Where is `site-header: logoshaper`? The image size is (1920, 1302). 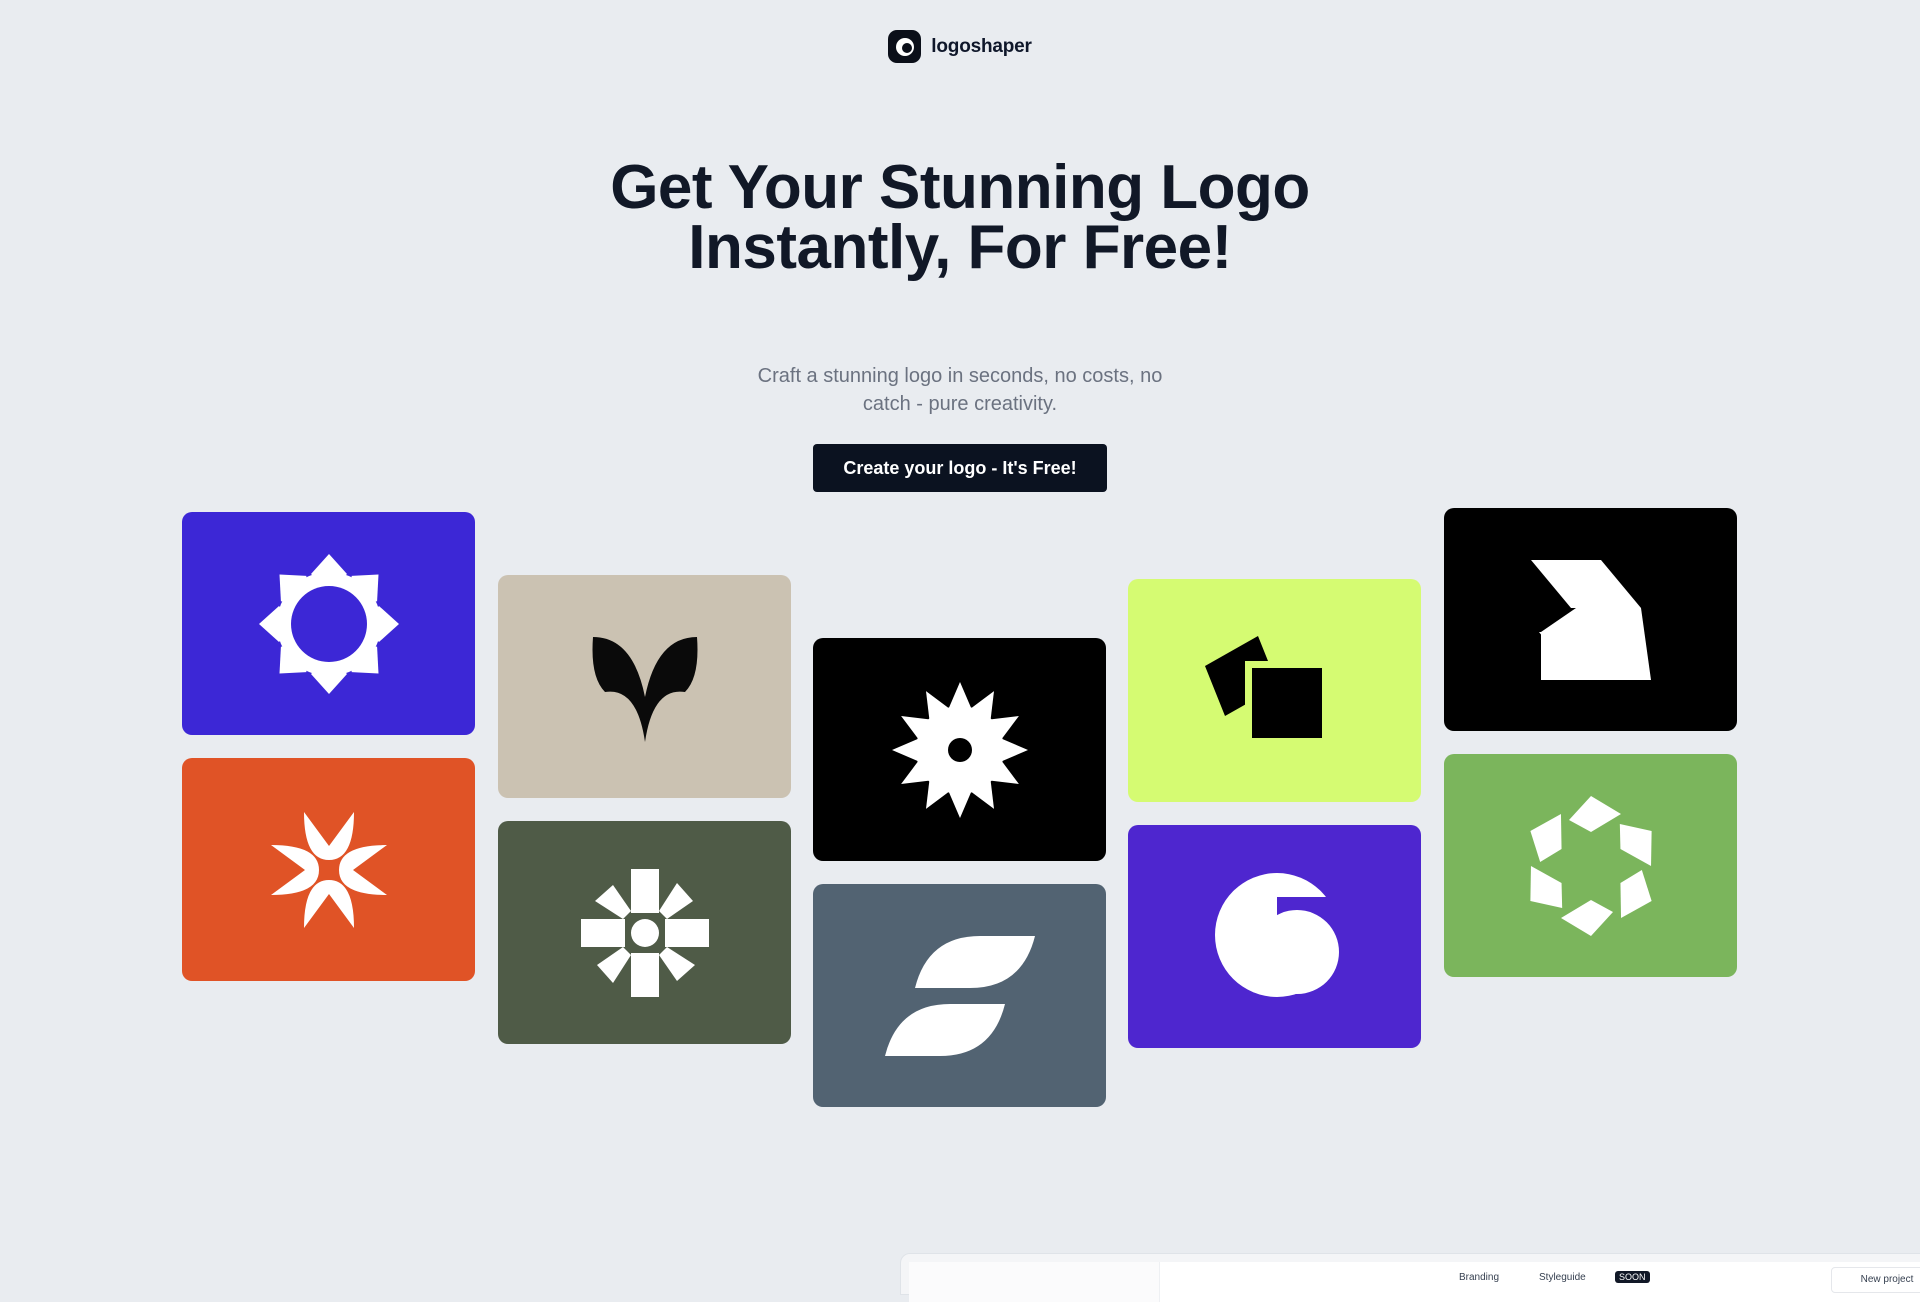 site-header: logoshaper is located at coordinates (960, 46).